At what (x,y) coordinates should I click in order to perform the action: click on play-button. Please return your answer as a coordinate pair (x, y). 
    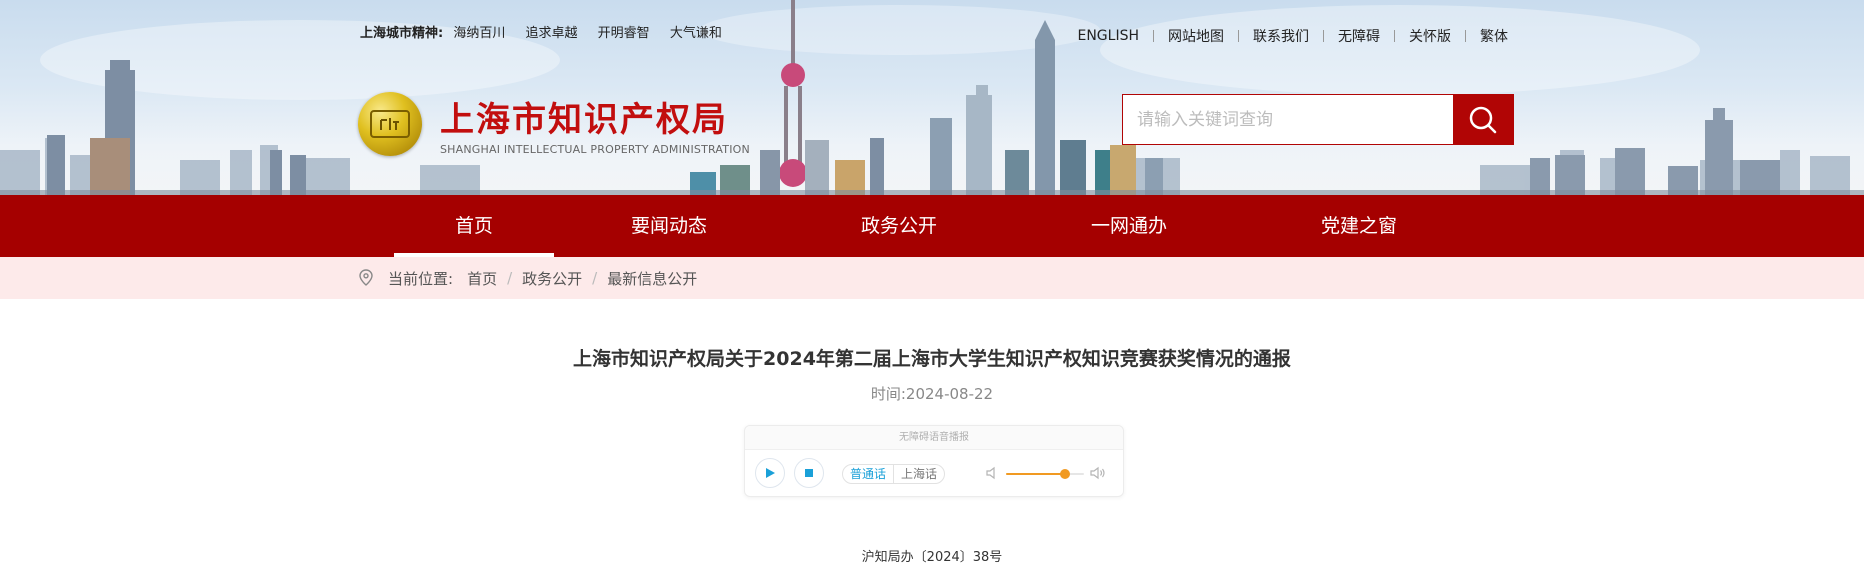
    Looking at the image, I should click on (770, 473).